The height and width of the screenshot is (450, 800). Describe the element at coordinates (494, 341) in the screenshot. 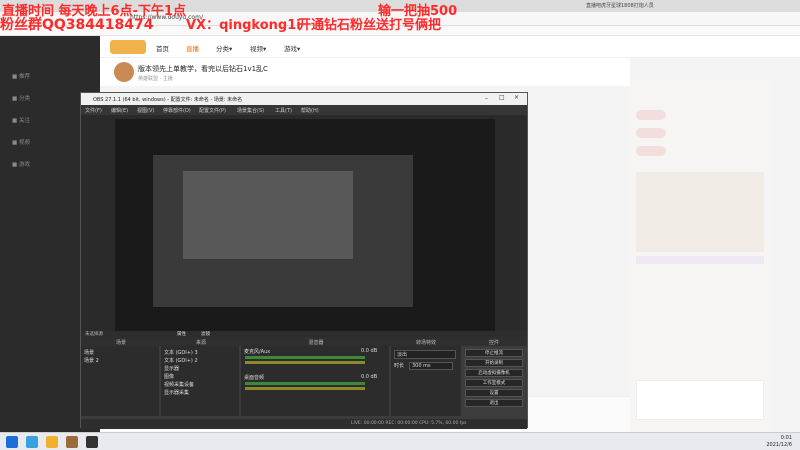

I see `controls-dock-header: 控件` at that location.